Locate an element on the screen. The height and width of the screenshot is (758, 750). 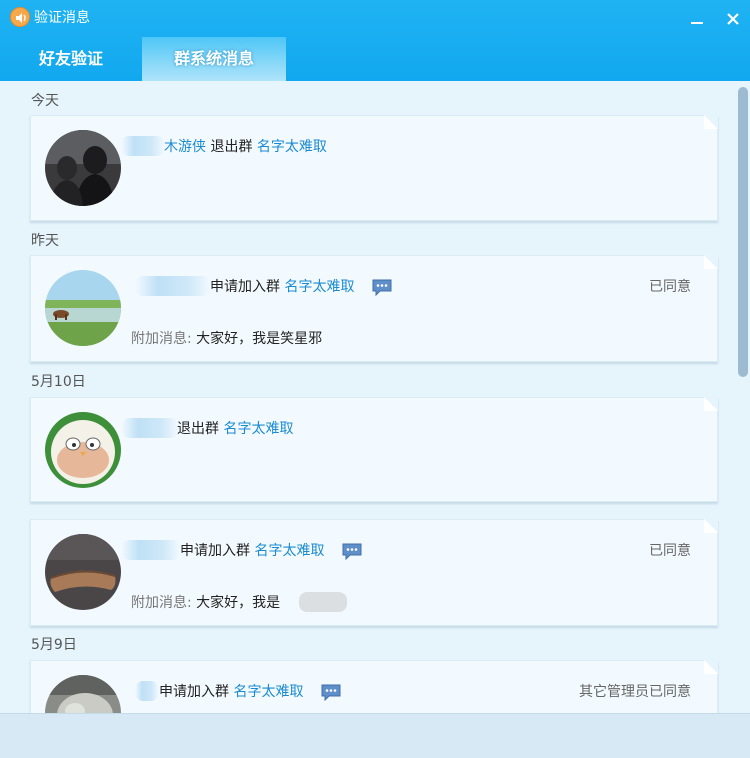
user-link: 木游侠 is located at coordinates (185, 147).